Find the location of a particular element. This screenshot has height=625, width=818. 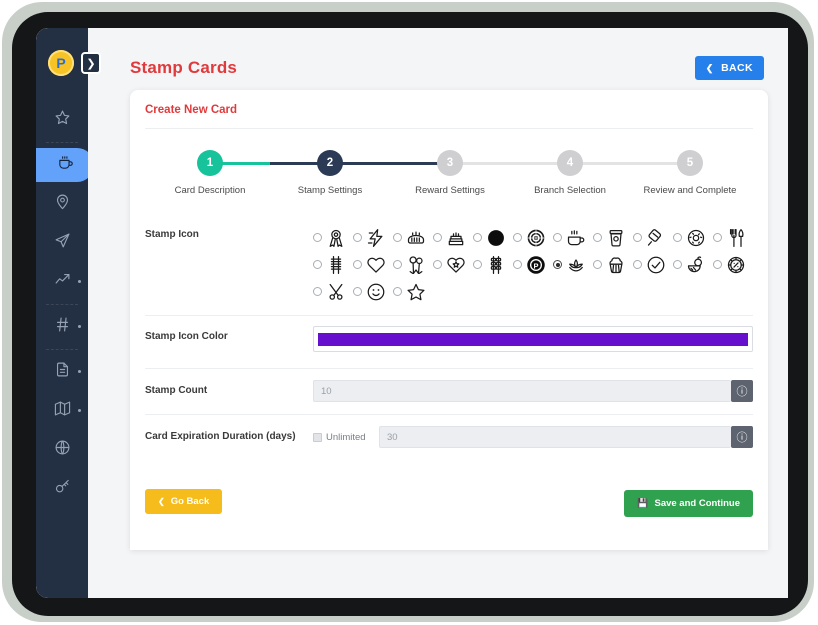

star-icon is located at coordinates (62, 120).